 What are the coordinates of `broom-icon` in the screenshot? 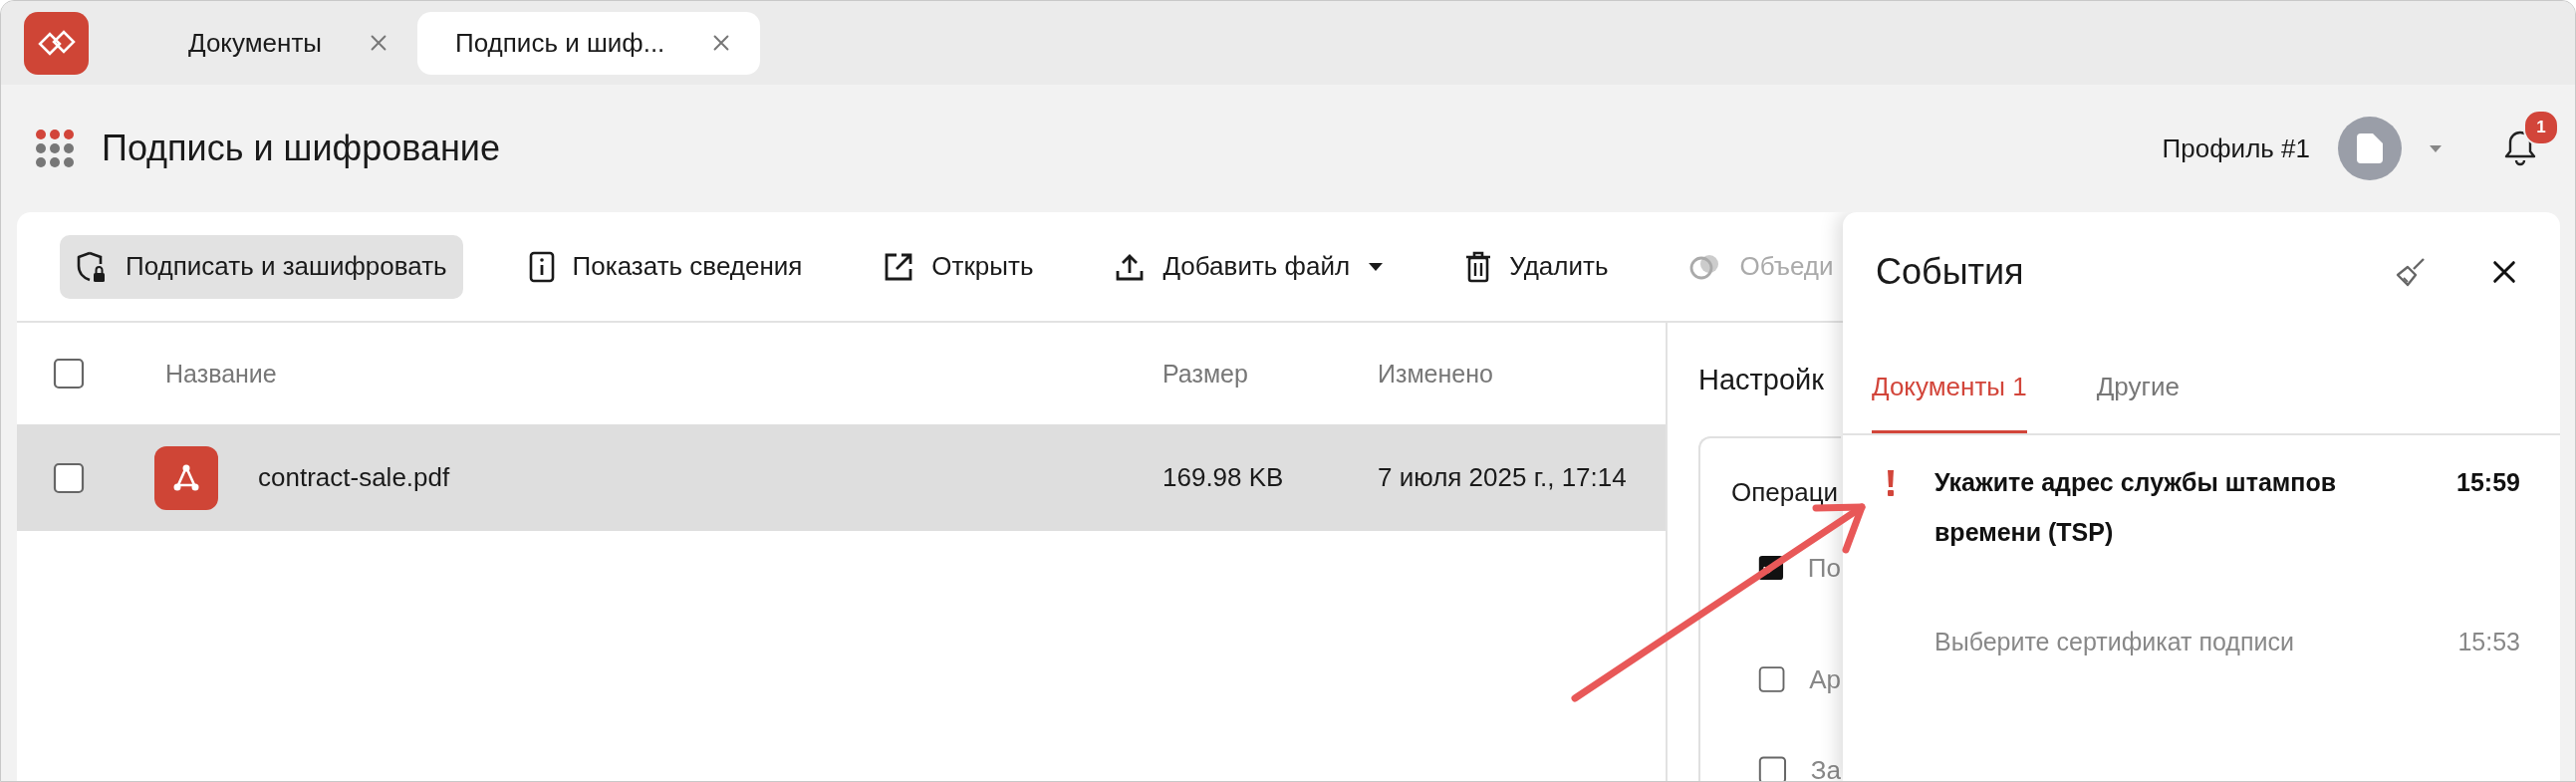 It's located at (2411, 272).